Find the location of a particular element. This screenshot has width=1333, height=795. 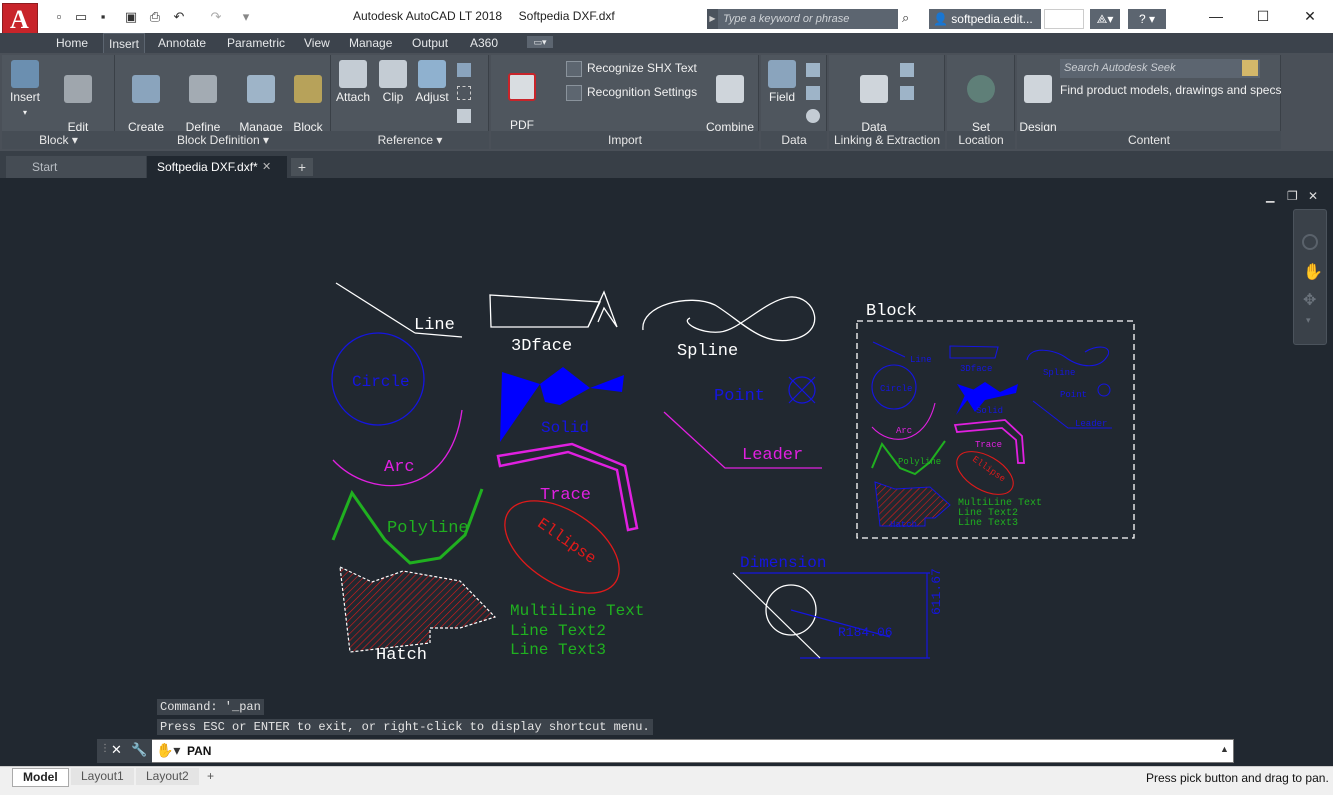

user-account-menu: 👤 softpedia.edit... ▾ is located at coordinates (985, 27).